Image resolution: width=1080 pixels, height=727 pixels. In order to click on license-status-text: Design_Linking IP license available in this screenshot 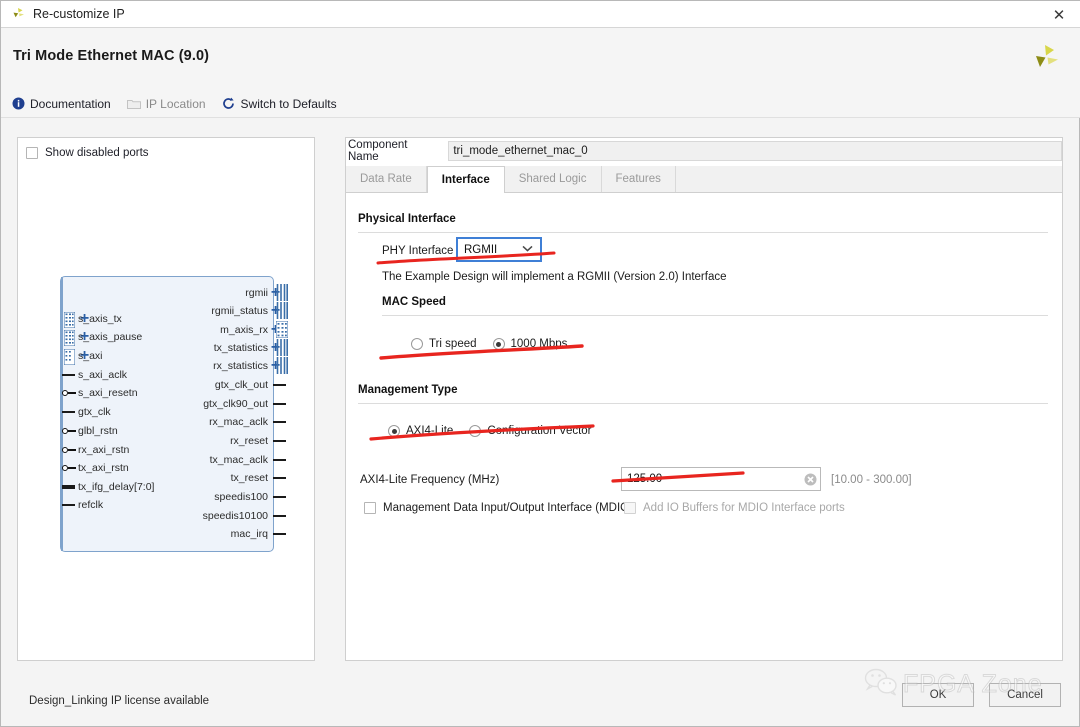, I will do `click(119, 701)`.